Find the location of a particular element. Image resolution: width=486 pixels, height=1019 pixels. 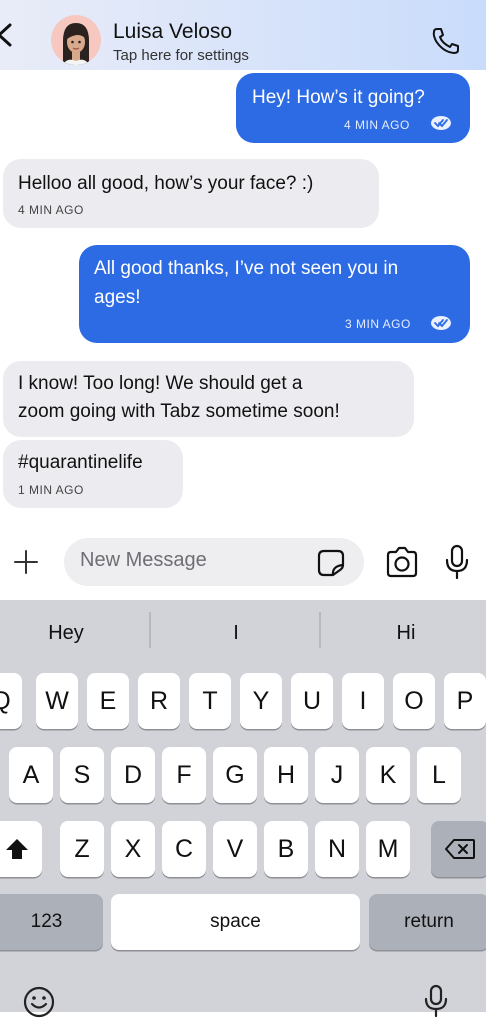

message-bubble-outgoing: Hey! How’s it going? 4 MIN AGO is located at coordinates (353, 108).